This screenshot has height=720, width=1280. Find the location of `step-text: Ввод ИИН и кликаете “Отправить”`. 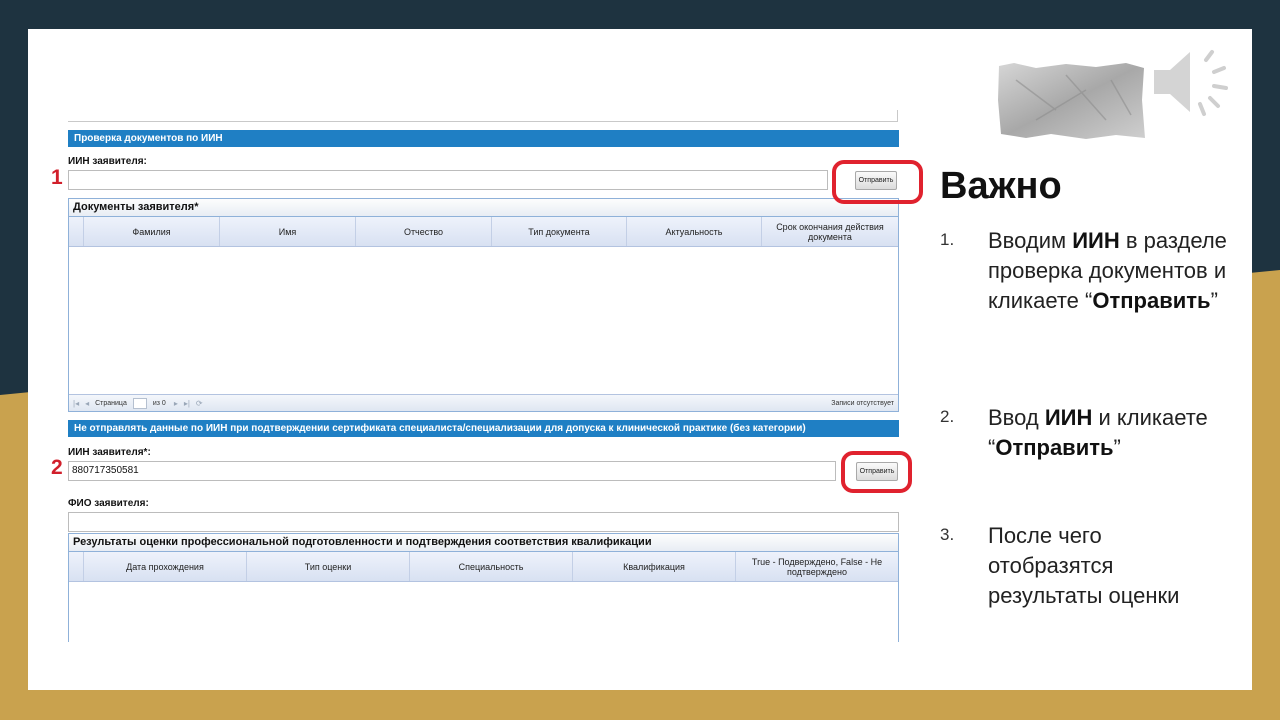

step-text: Ввод ИИН и кликаете “Отправить” is located at coordinates (1098, 432).